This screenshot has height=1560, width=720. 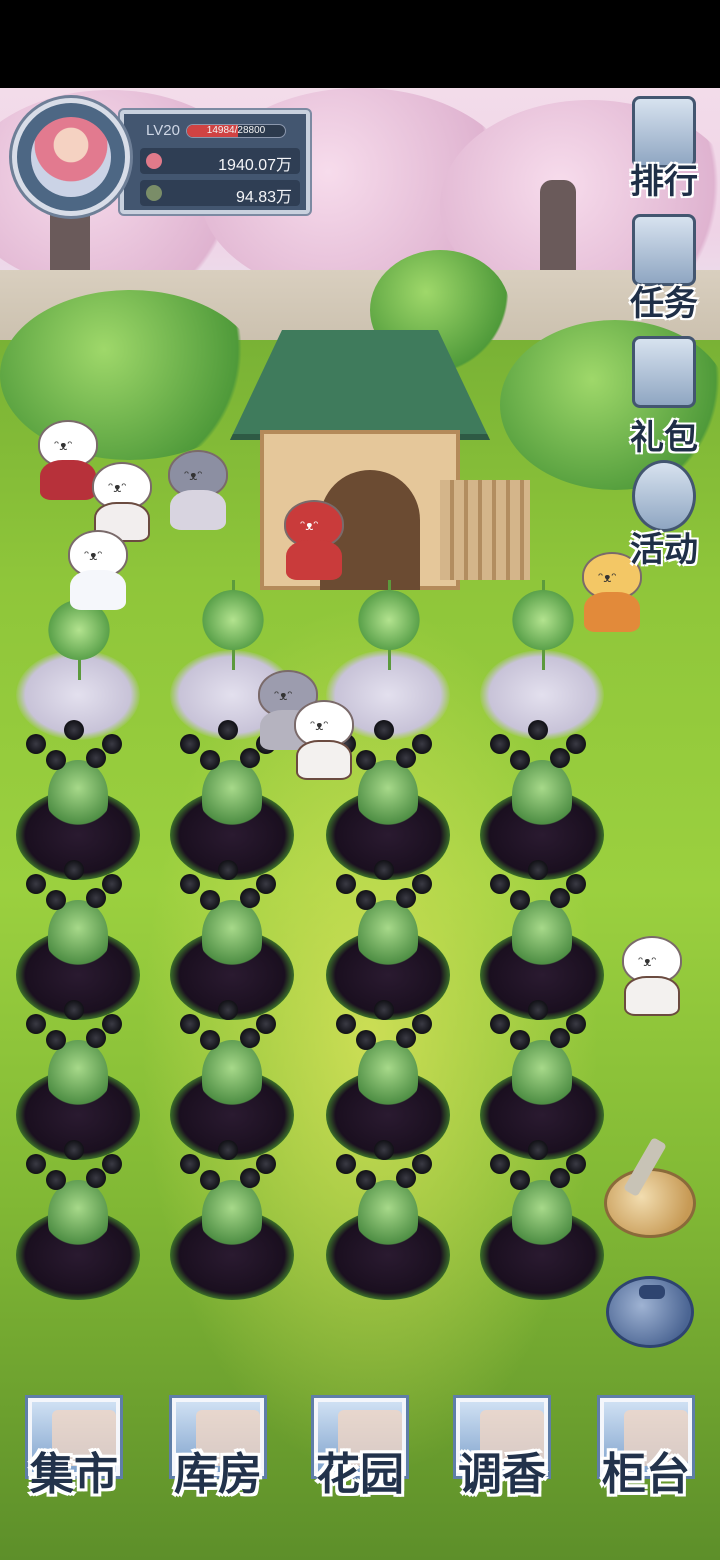 What do you see at coordinates (74, 1474) in the screenshot?
I see `nav-market-label: 集市` at bounding box center [74, 1474].